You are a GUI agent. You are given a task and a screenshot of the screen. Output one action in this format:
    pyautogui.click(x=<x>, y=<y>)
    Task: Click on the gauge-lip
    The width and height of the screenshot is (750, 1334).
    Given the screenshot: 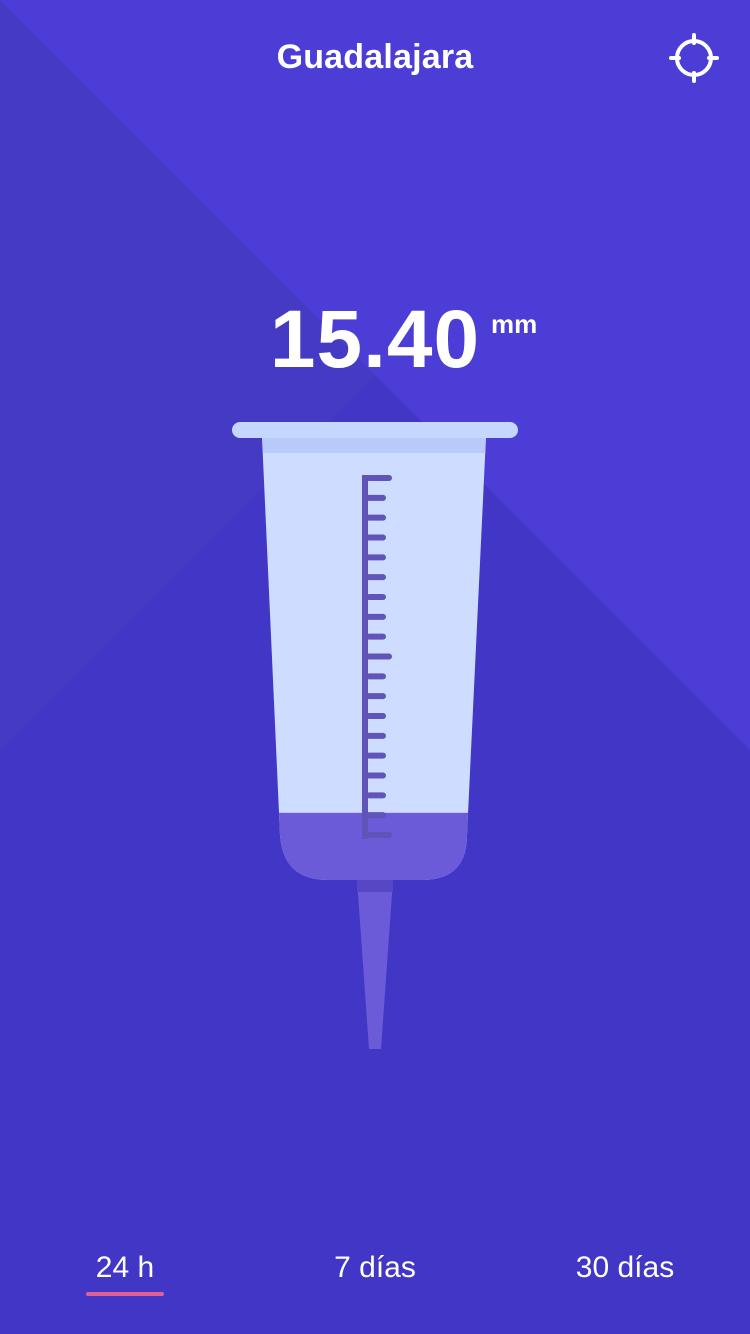 What is the action you would take?
    pyautogui.click(x=375, y=430)
    